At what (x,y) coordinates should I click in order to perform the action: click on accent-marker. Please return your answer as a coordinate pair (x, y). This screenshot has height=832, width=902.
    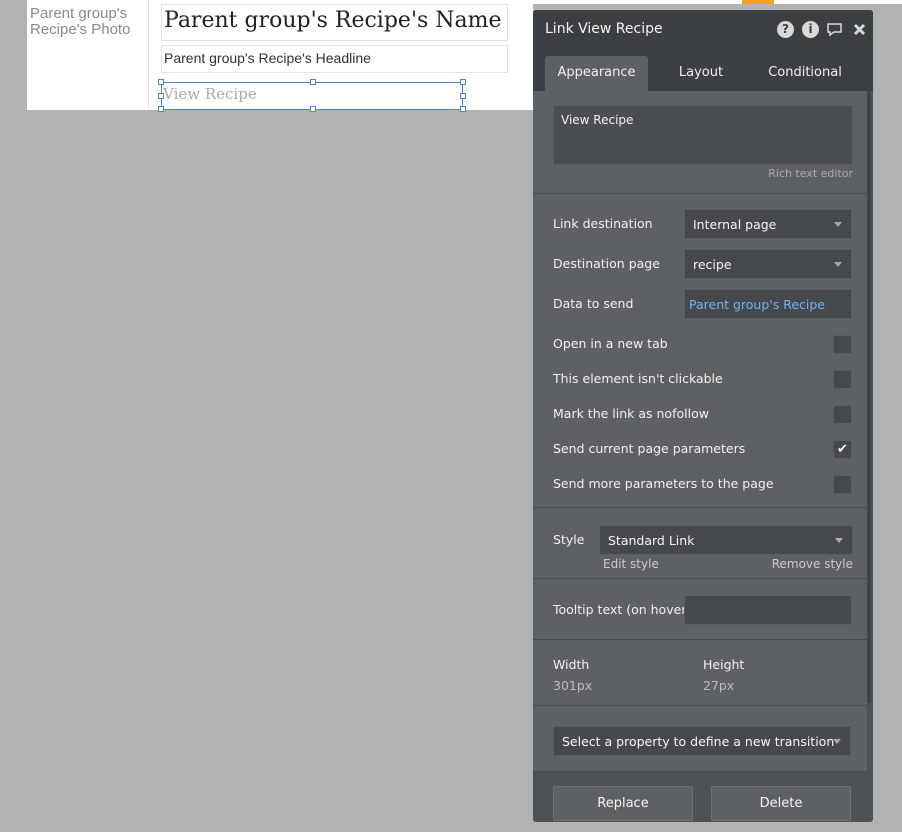
    Looking at the image, I should click on (758, 2).